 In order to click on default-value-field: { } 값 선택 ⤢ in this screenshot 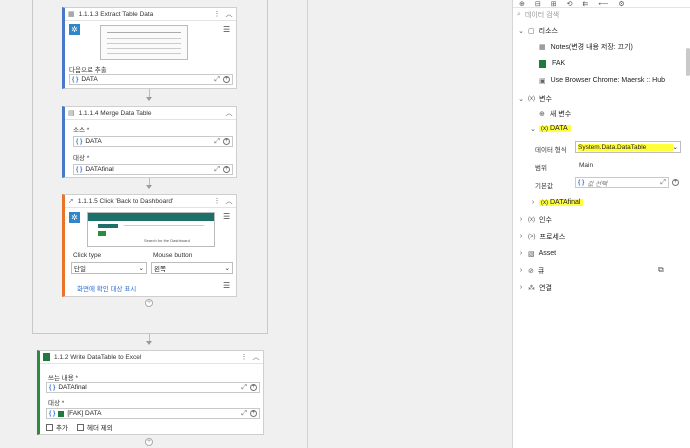, I will do `click(622, 182)`.